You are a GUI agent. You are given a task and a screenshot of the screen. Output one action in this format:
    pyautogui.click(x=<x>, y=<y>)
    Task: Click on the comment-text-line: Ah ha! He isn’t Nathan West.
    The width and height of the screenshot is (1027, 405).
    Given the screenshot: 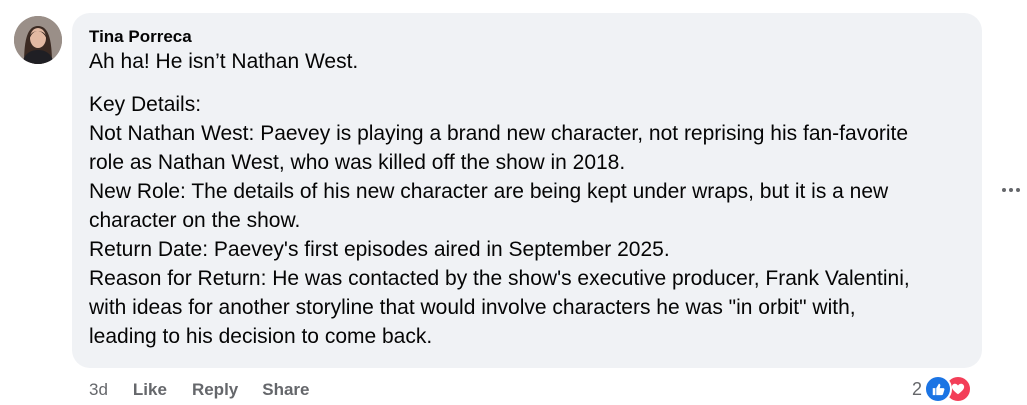 What is the action you would take?
    pyautogui.click(x=224, y=61)
    